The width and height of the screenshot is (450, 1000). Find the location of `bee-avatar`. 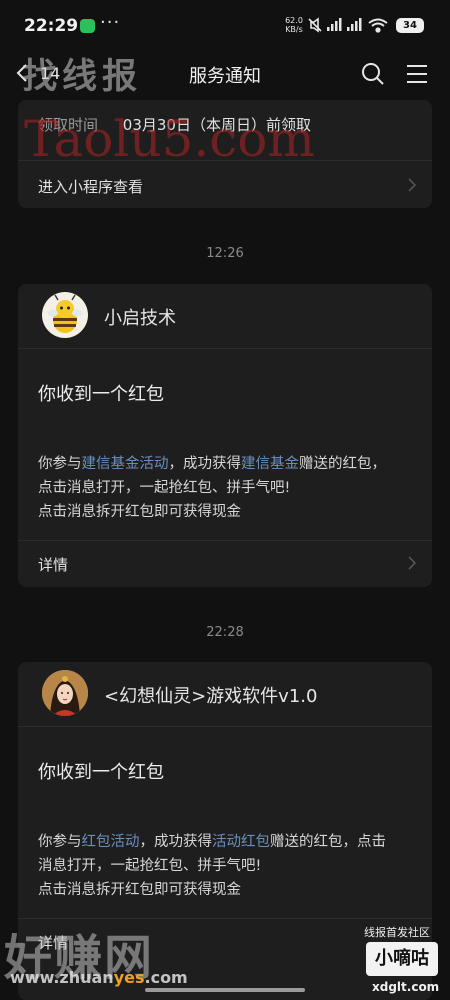

bee-avatar is located at coordinates (65, 315).